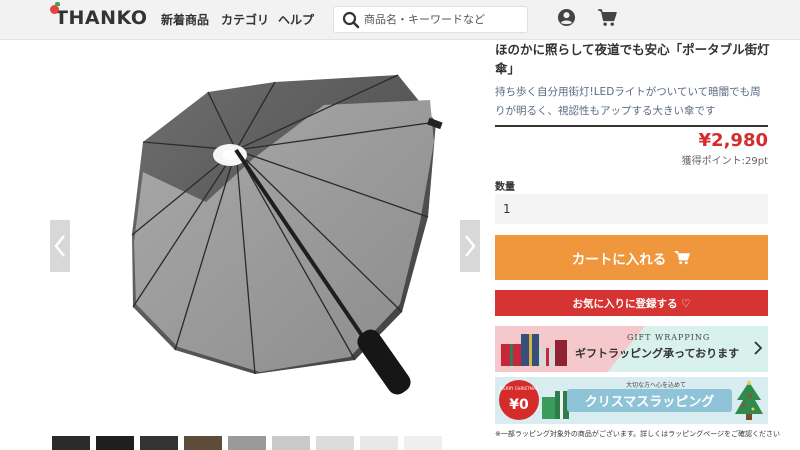 The height and width of the screenshot is (450, 800). I want to click on quantity-field, so click(631, 209).